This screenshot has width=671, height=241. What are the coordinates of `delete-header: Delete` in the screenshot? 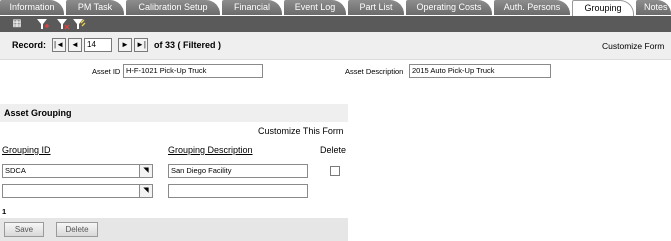 It's located at (333, 150).